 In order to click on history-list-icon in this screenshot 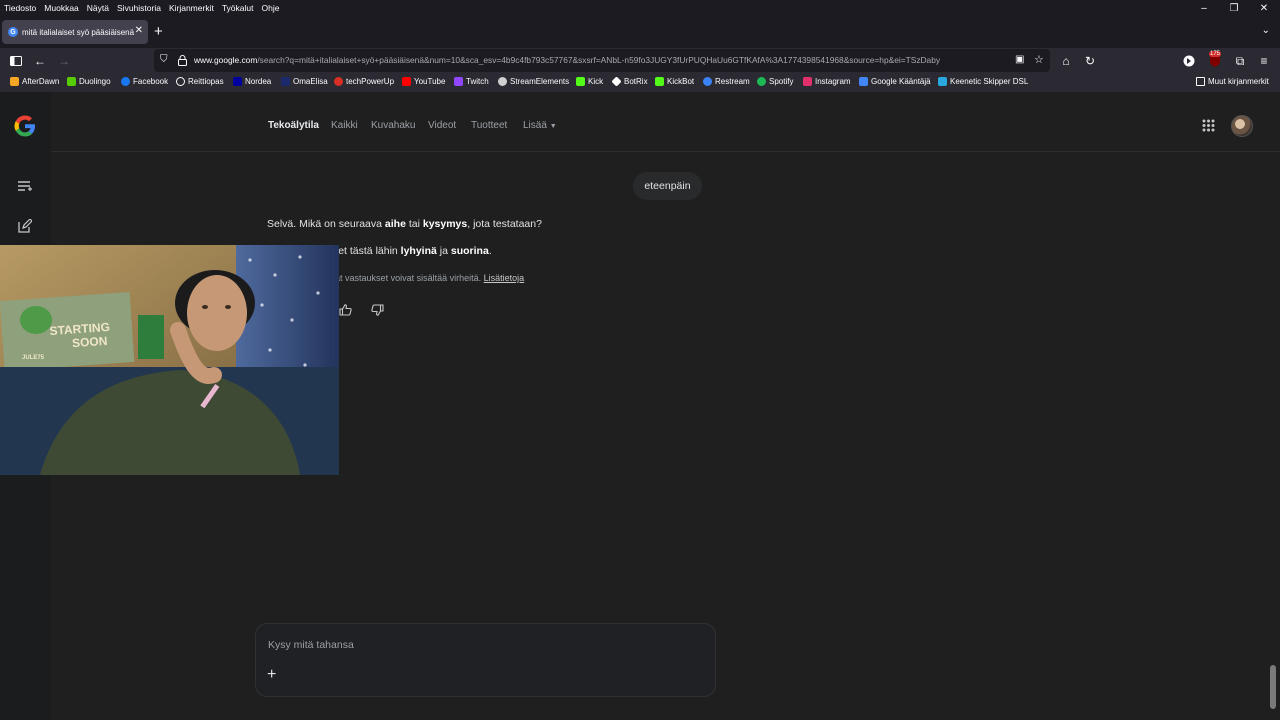, I will do `click(25, 187)`.